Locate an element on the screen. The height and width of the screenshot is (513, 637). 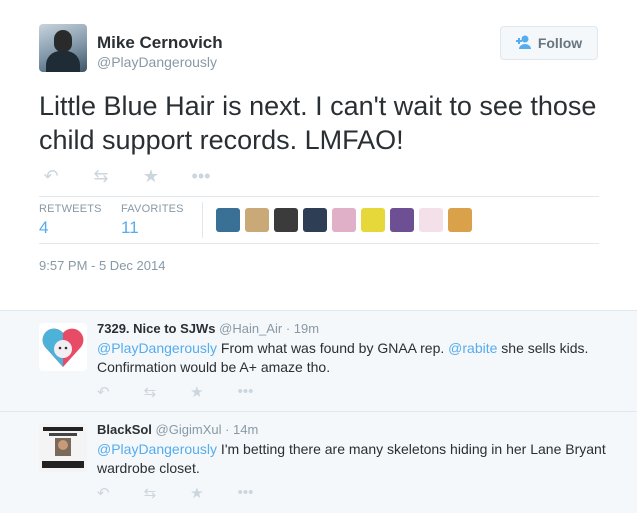
stats-divider-top is located at coordinates (319, 196).